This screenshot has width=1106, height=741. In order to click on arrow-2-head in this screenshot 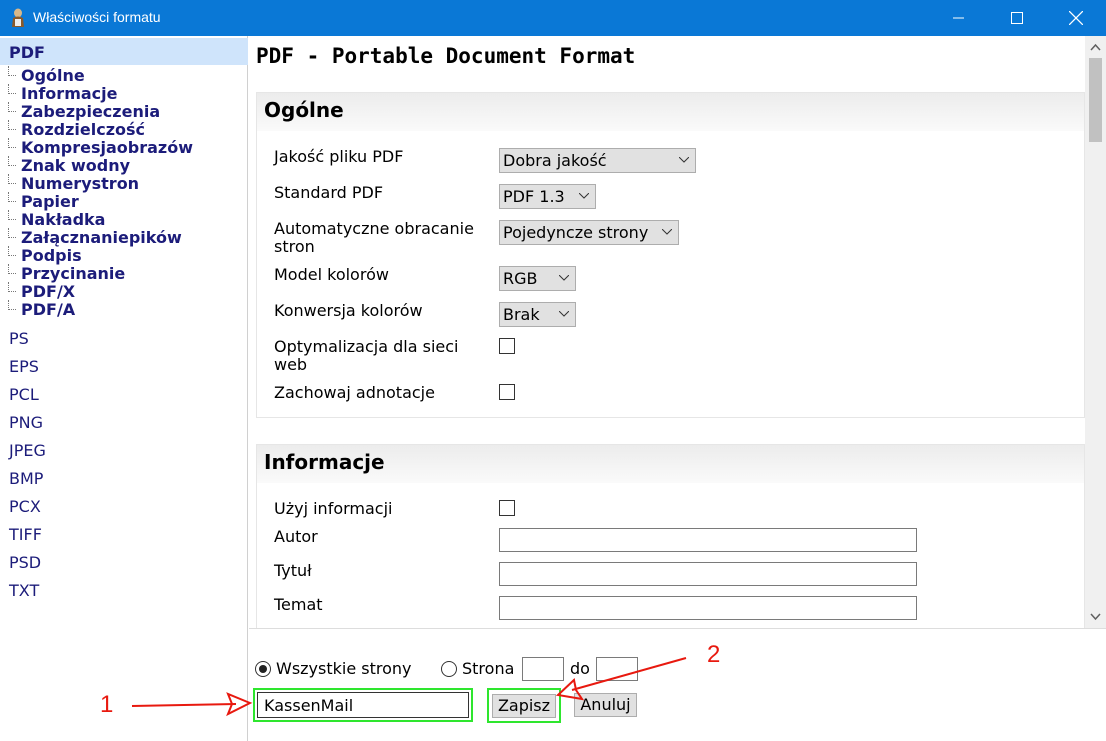, I will do `click(570, 689)`.